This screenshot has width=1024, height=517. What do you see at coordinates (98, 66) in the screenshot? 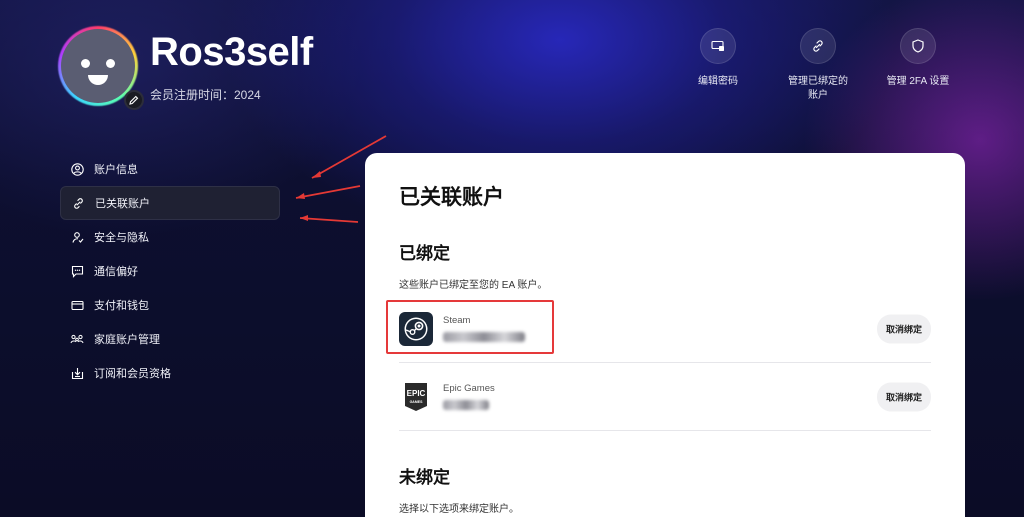
I see `avatar-face` at bounding box center [98, 66].